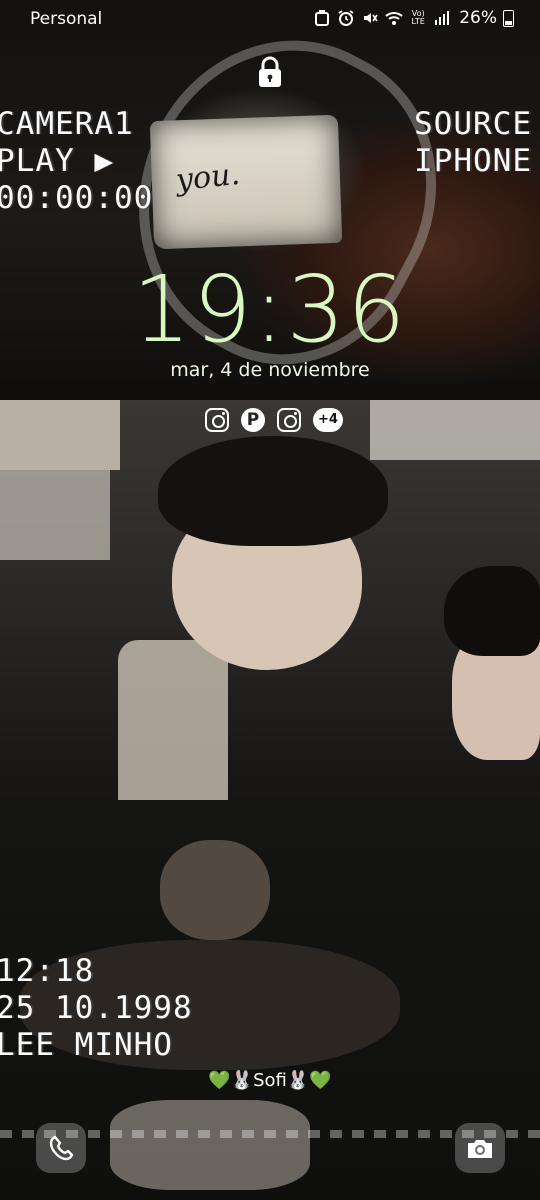  I want to click on lockscreen-date: mar, 4 de noviembre, so click(270, 370).